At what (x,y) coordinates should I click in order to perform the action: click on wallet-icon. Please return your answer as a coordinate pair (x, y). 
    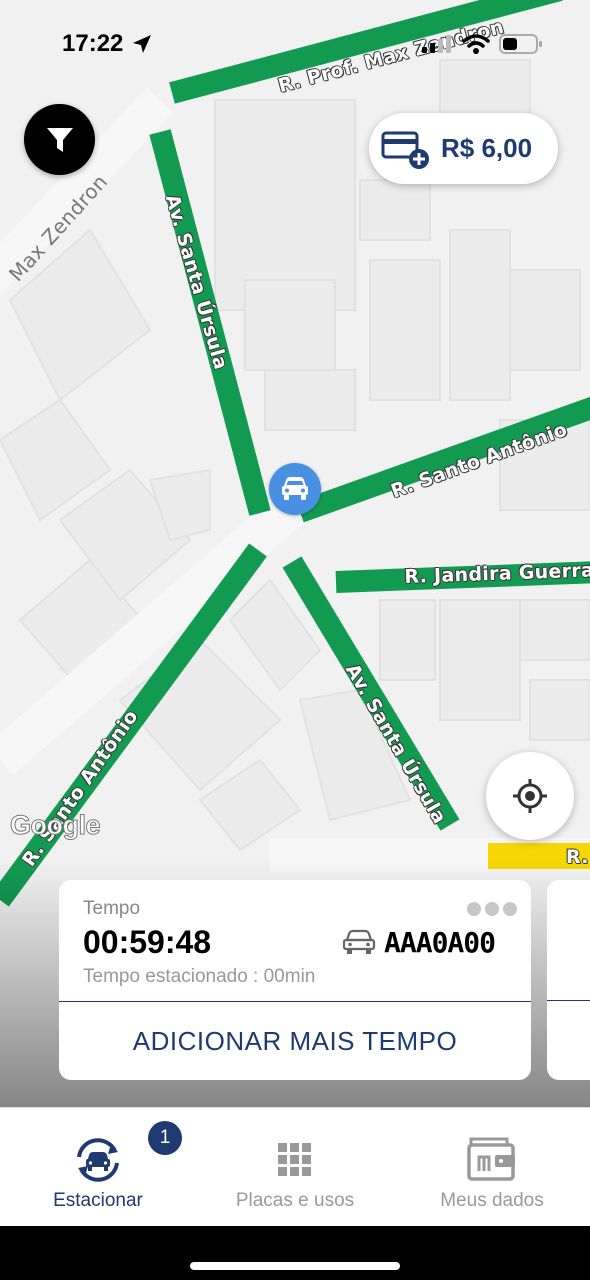
    Looking at the image, I should click on (491, 1159).